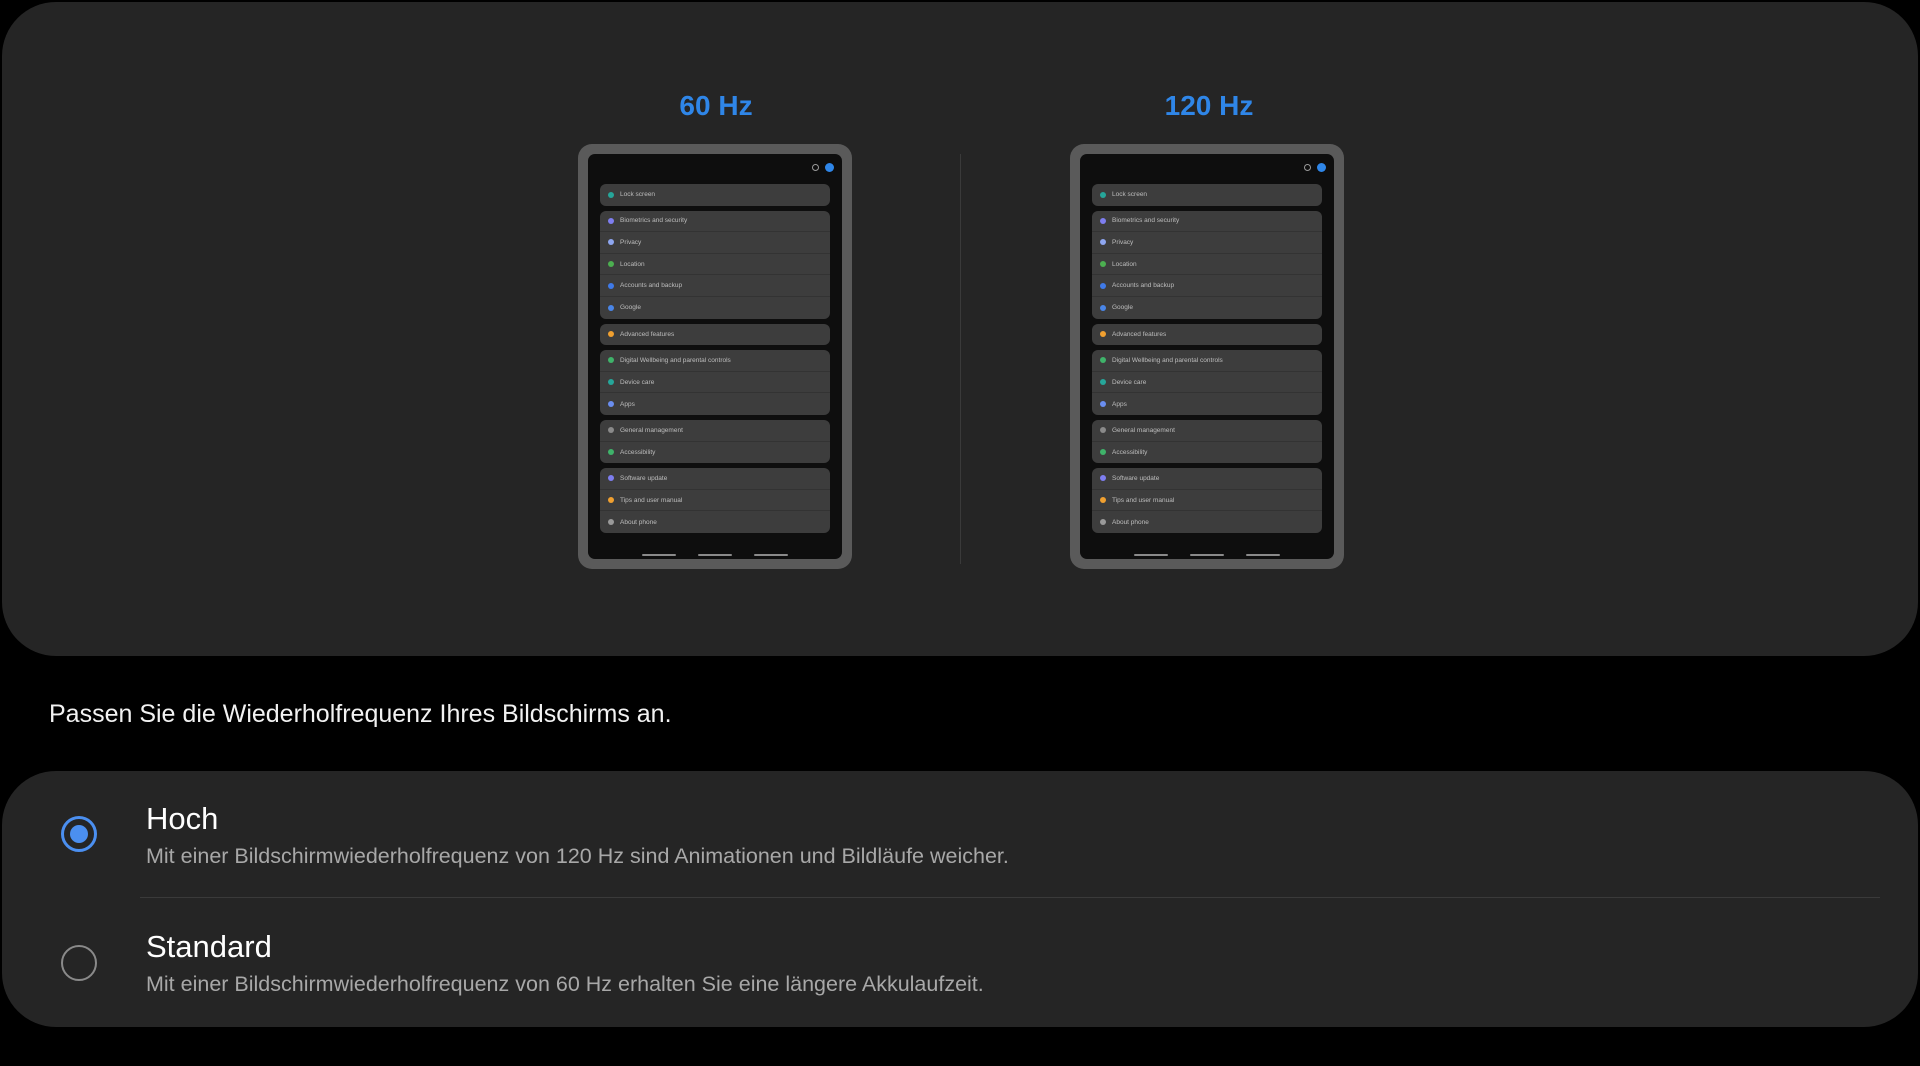  What do you see at coordinates (1207, 479) in the screenshot?
I see `settings-row: Software update` at bounding box center [1207, 479].